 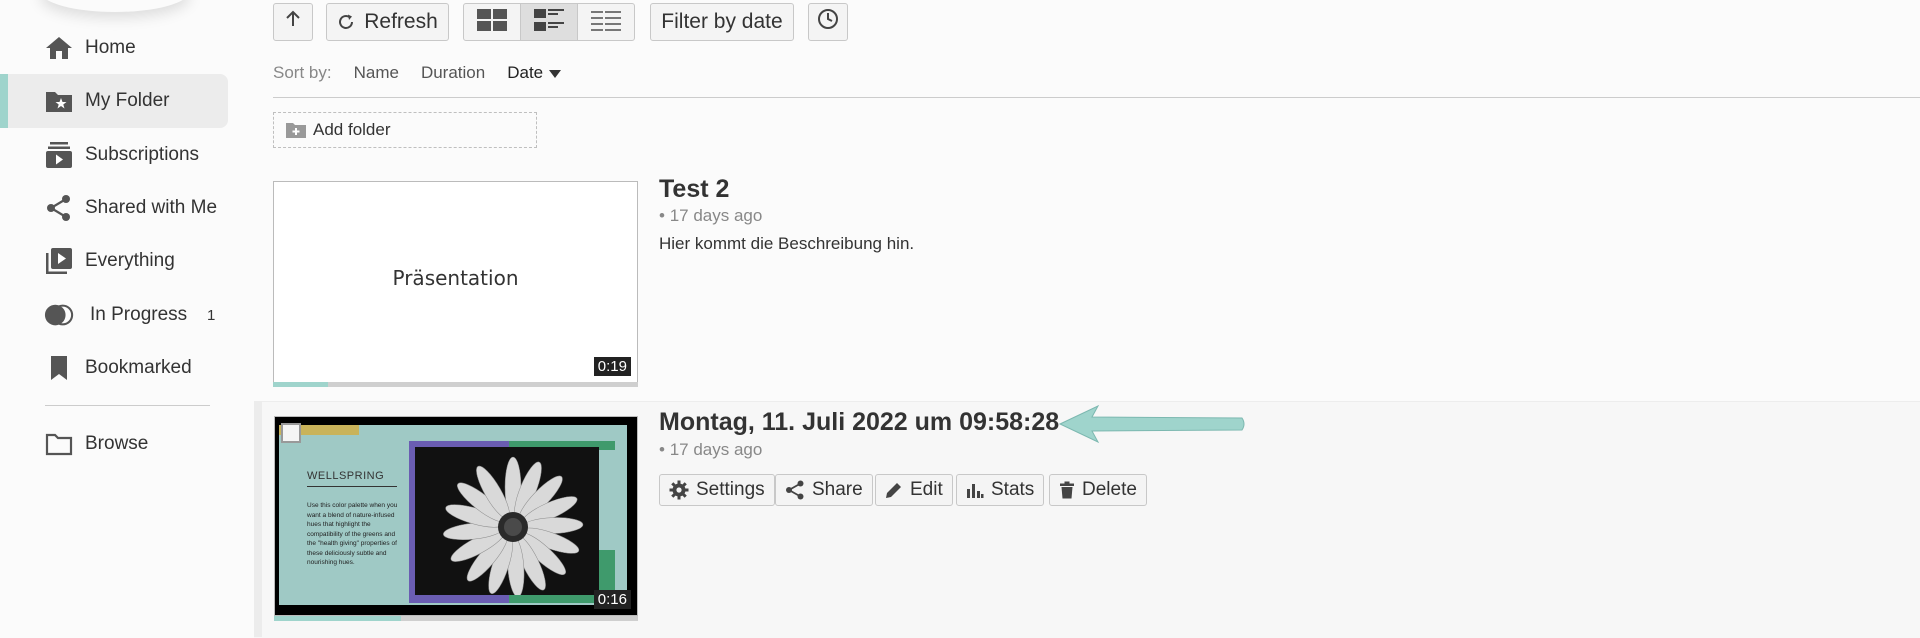 I want to click on edit-label: Edit, so click(x=926, y=489).